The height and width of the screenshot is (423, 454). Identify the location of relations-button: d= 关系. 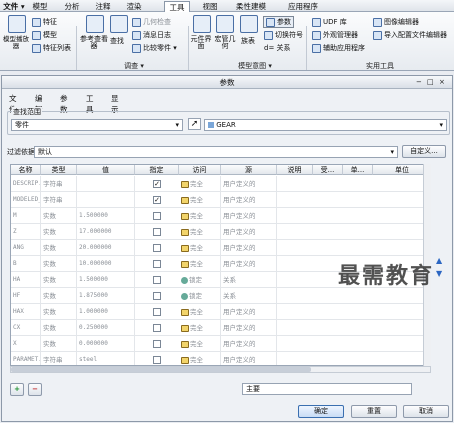
(277, 48).